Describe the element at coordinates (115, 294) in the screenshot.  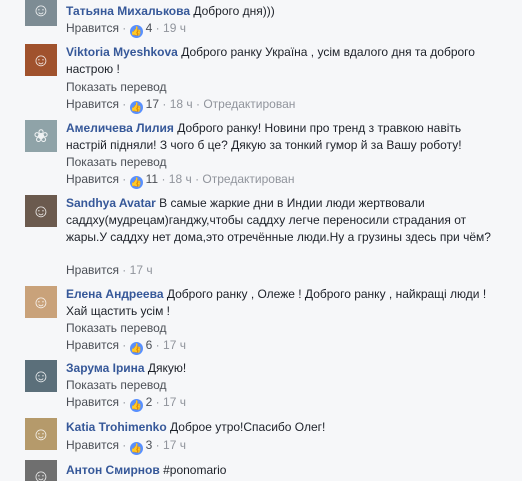
I see `comment-author: Елена Андреева` at that location.